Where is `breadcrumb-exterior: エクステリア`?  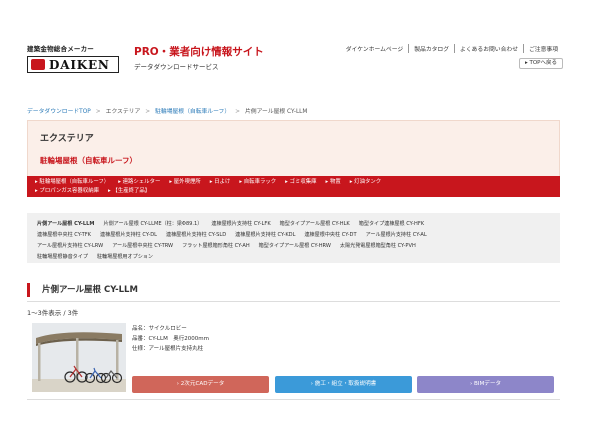
breadcrumb-exterior: エクステリア is located at coordinates (123, 112).